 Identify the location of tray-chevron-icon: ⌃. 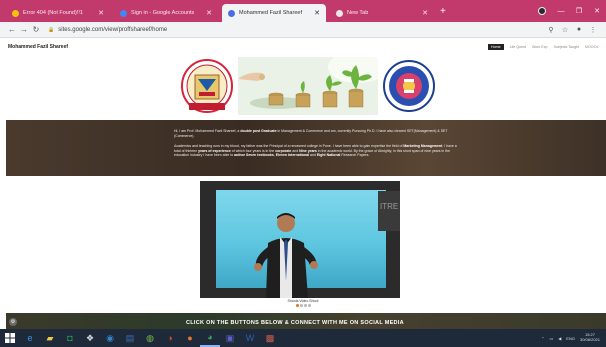
(542, 338).